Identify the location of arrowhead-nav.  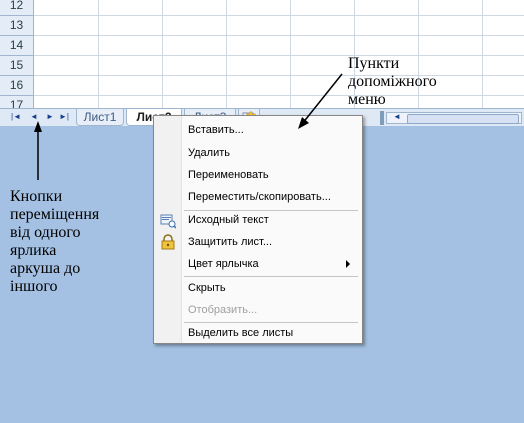
(38, 126).